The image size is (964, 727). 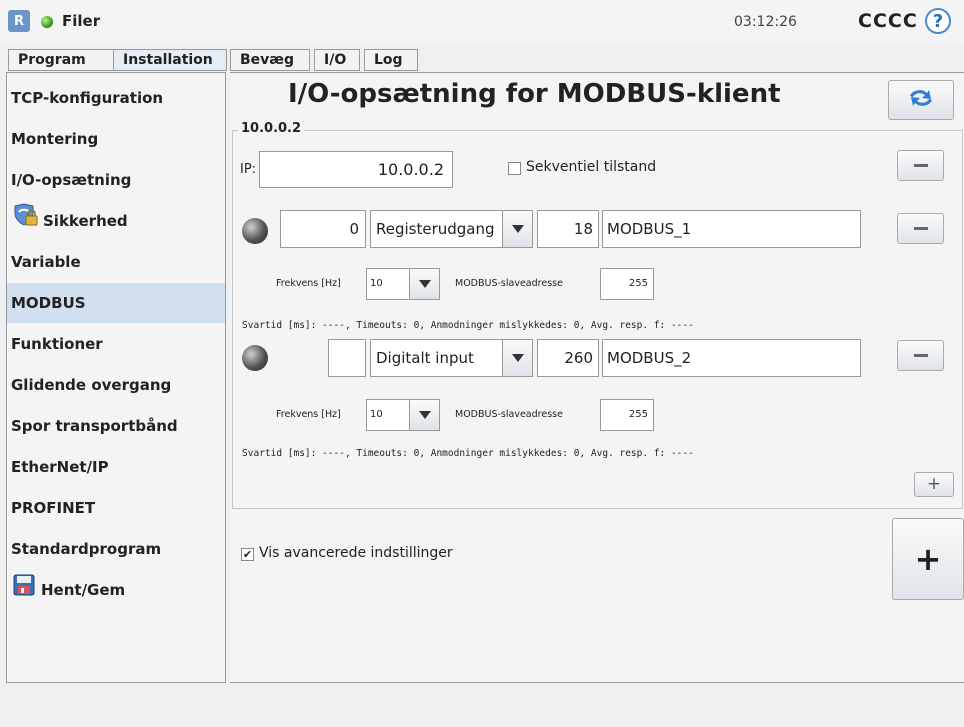 I want to click on signal-name-input: MODBUS_1, so click(x=731, y=229).